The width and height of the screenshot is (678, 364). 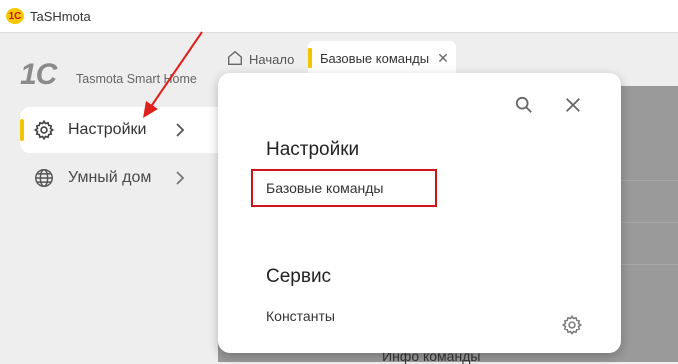 I want to click on app-logo: 1С, so click(x=15, y=16).